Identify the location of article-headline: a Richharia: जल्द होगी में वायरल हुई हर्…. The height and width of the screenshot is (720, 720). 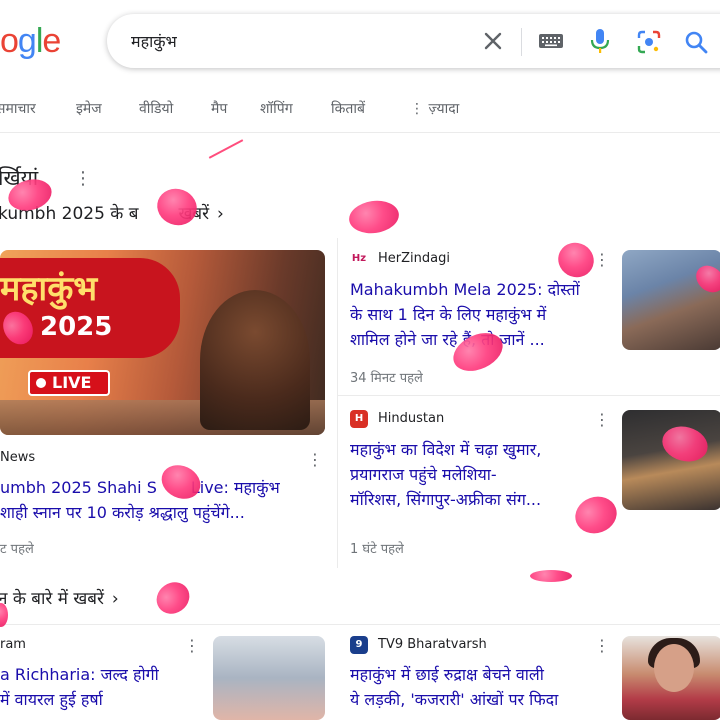
(102, 687).